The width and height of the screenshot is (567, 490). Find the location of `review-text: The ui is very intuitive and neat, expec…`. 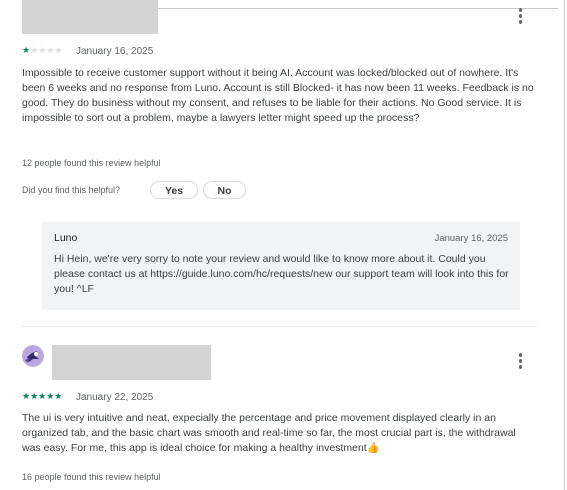

review-text: The ui is very intuitive and neat, expec… is located at coordinates (269, 433).